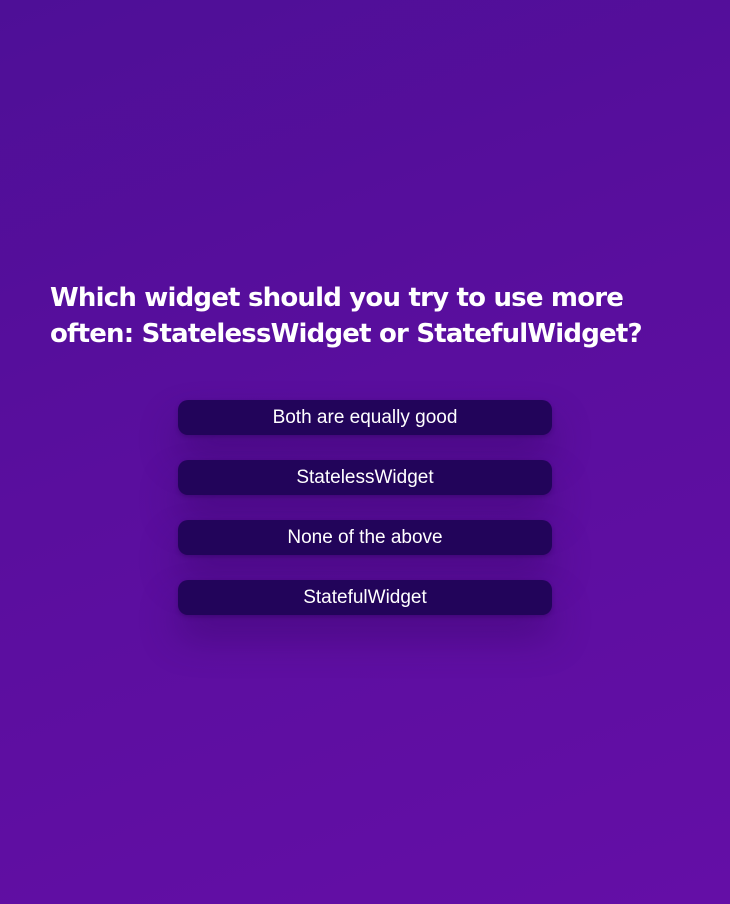  Describe the element at coordinates (365, 477) in the screenshot. I see `answer-button-statelesswidget: StatelessWidget` at that location.